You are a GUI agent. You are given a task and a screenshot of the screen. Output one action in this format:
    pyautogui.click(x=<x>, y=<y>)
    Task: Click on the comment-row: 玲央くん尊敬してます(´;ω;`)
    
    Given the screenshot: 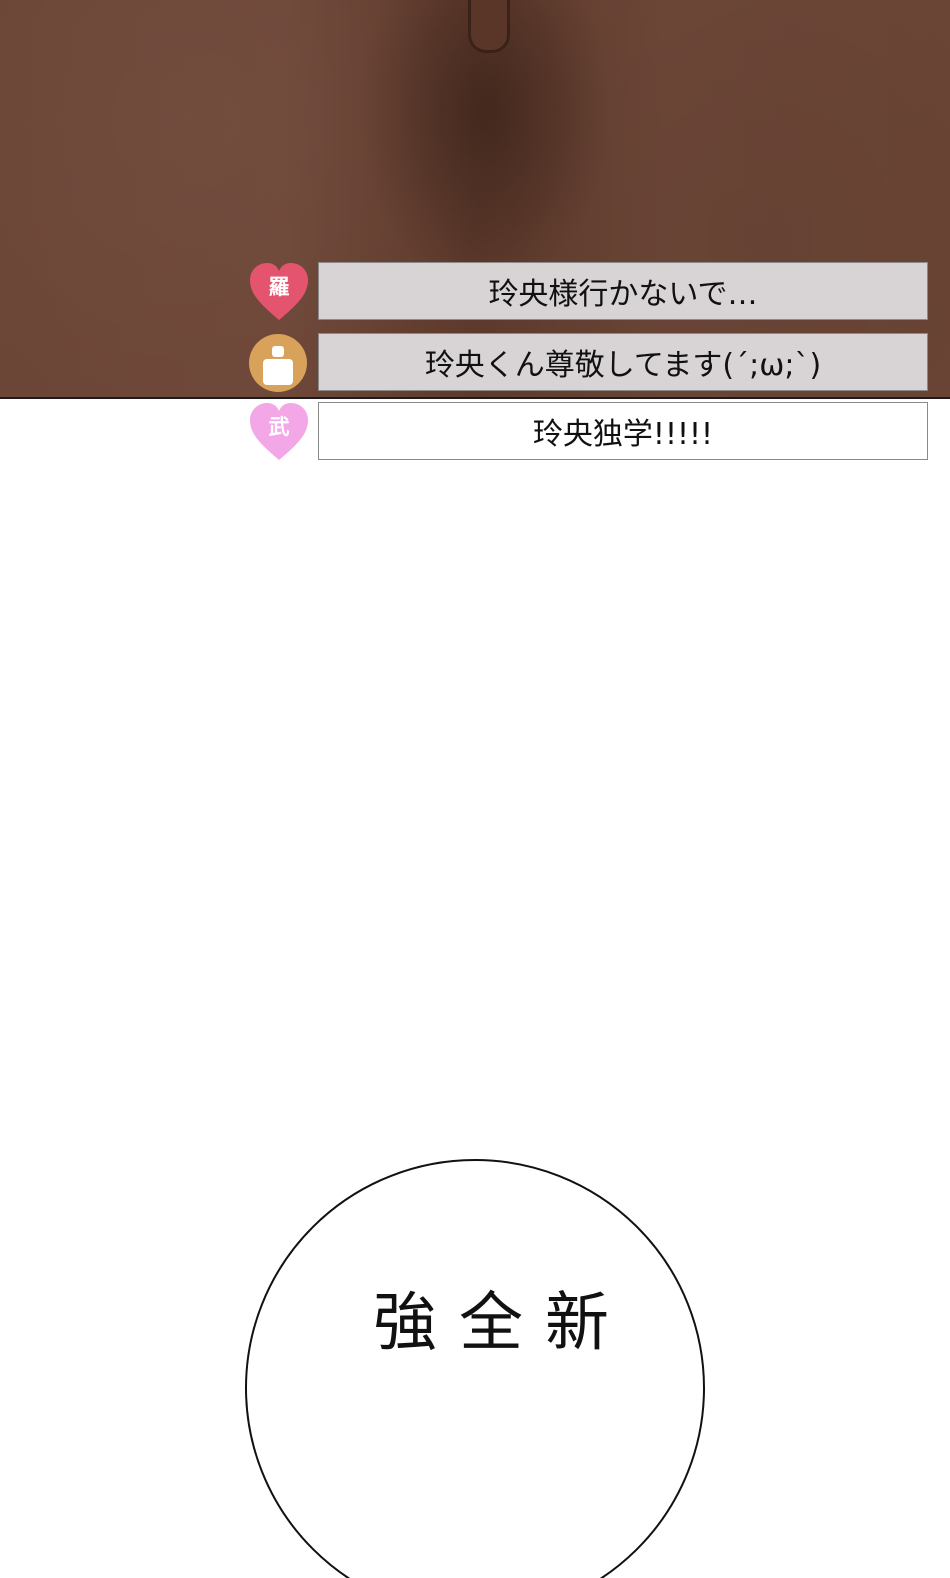 What is the action you would take?
    pyautogui.click(x=589, y=363)
    